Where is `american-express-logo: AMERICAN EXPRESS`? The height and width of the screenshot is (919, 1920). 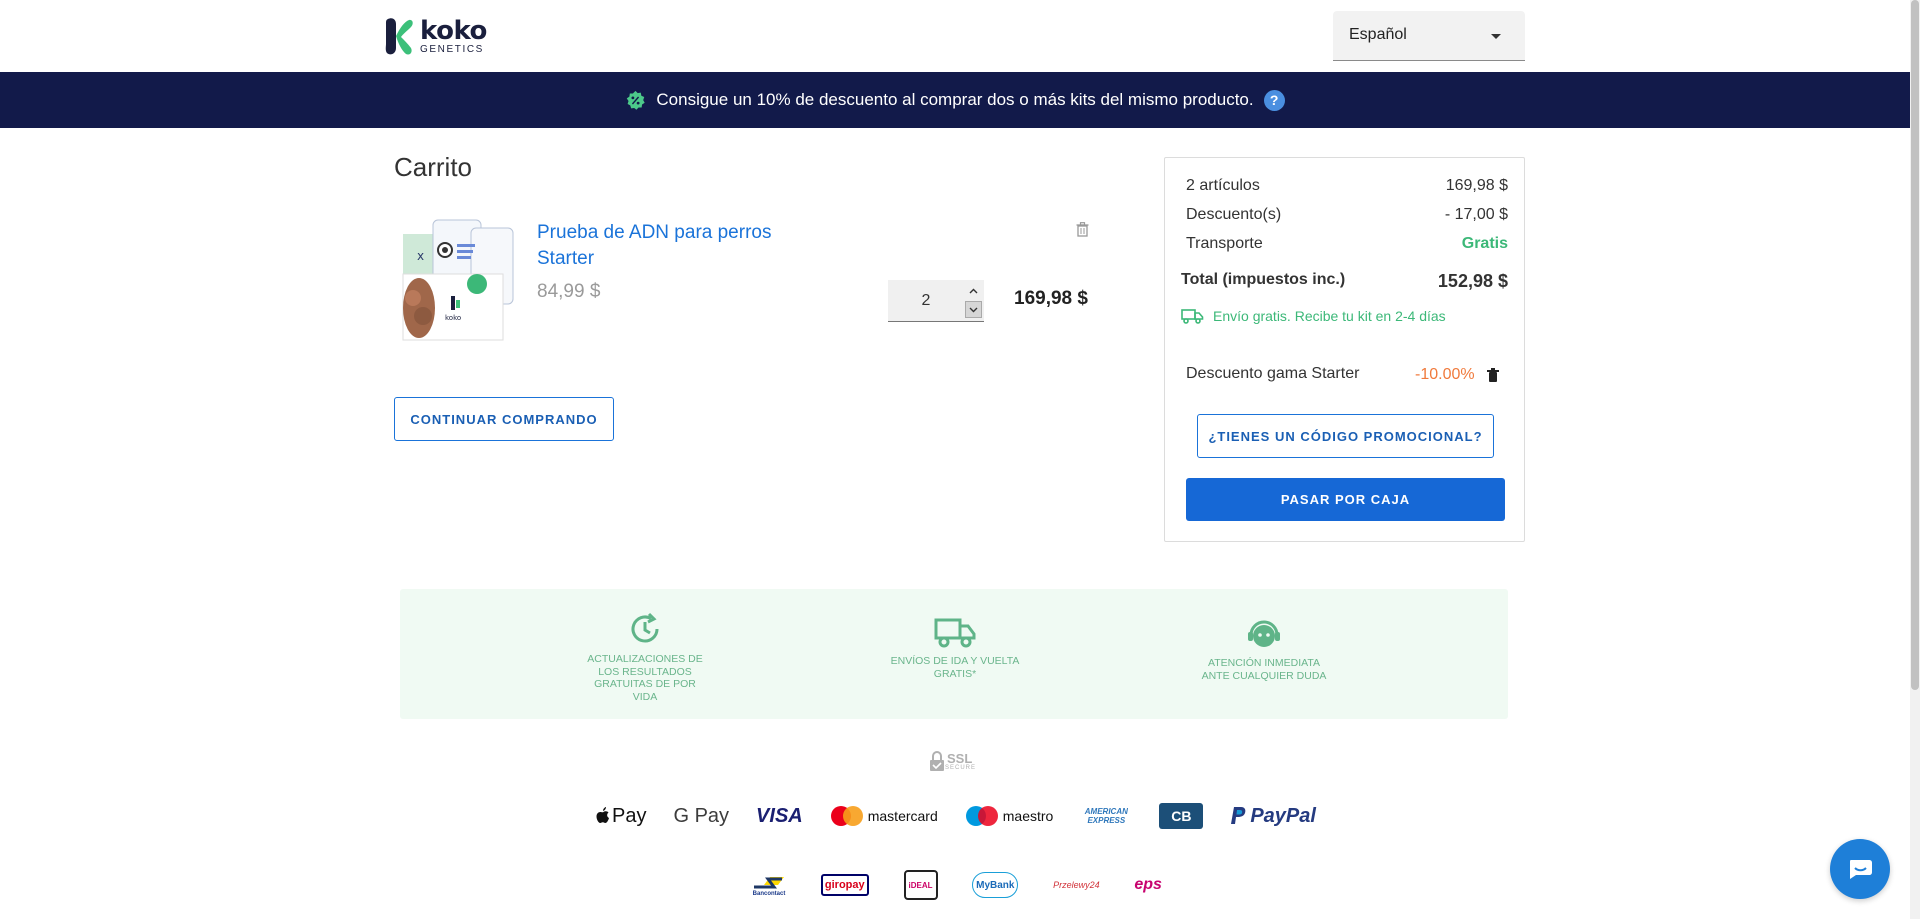 american-express-logo: AMERICAN EXPRESS is located at coordinates (1106, 816).